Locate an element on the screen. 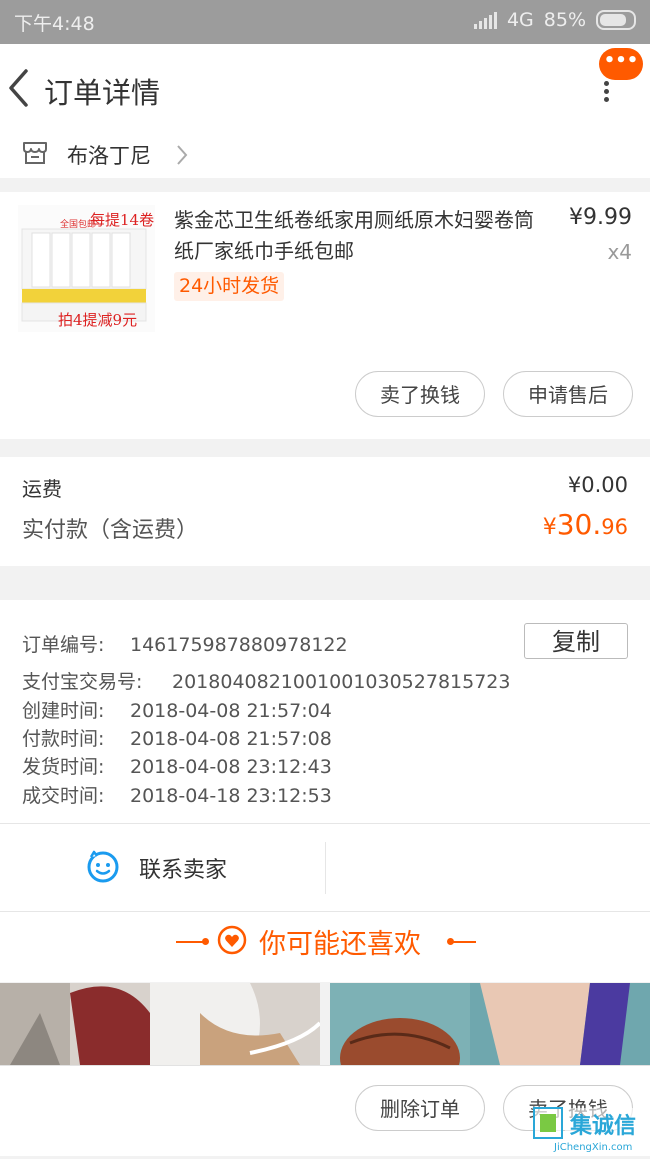 The width and height of the screenshot is (650, 1159). shipped-time-row: 发货时间: 2018-04-08 23:12:43 is located at coordinates (177, 765).